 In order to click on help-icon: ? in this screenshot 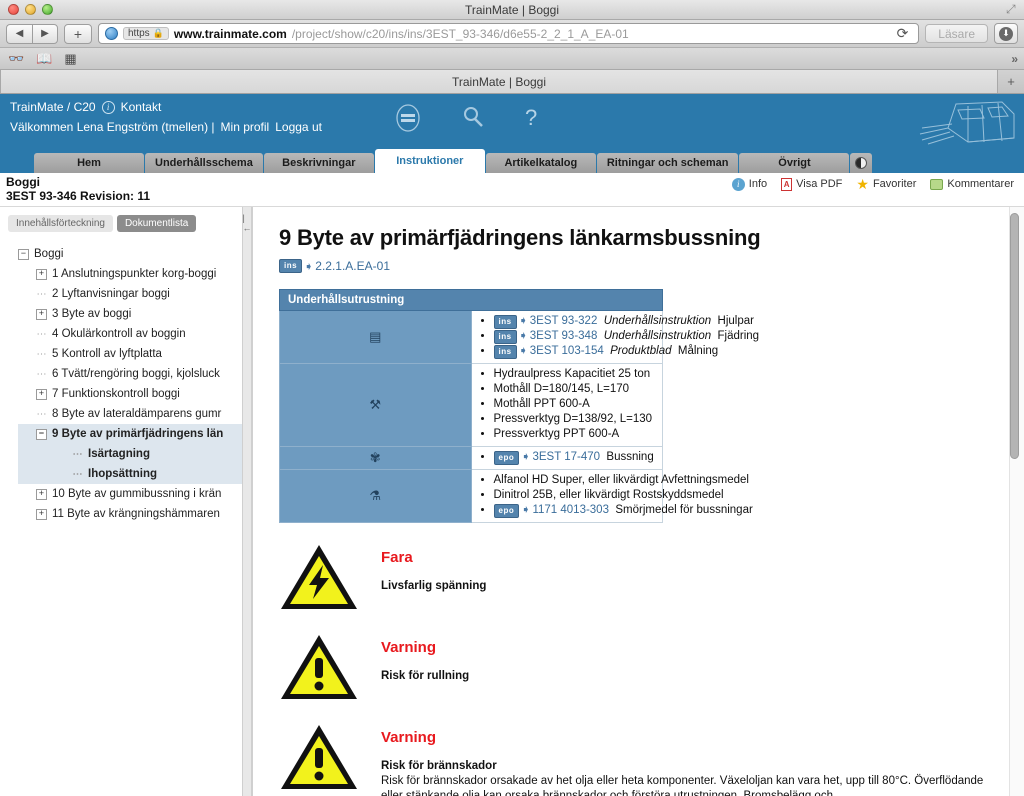, I will do `click(531, 118)`.